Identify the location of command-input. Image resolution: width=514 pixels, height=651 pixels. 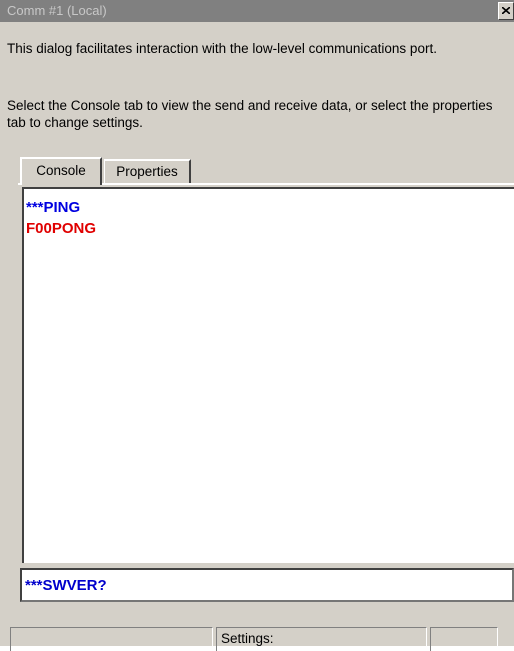
(267, 585).